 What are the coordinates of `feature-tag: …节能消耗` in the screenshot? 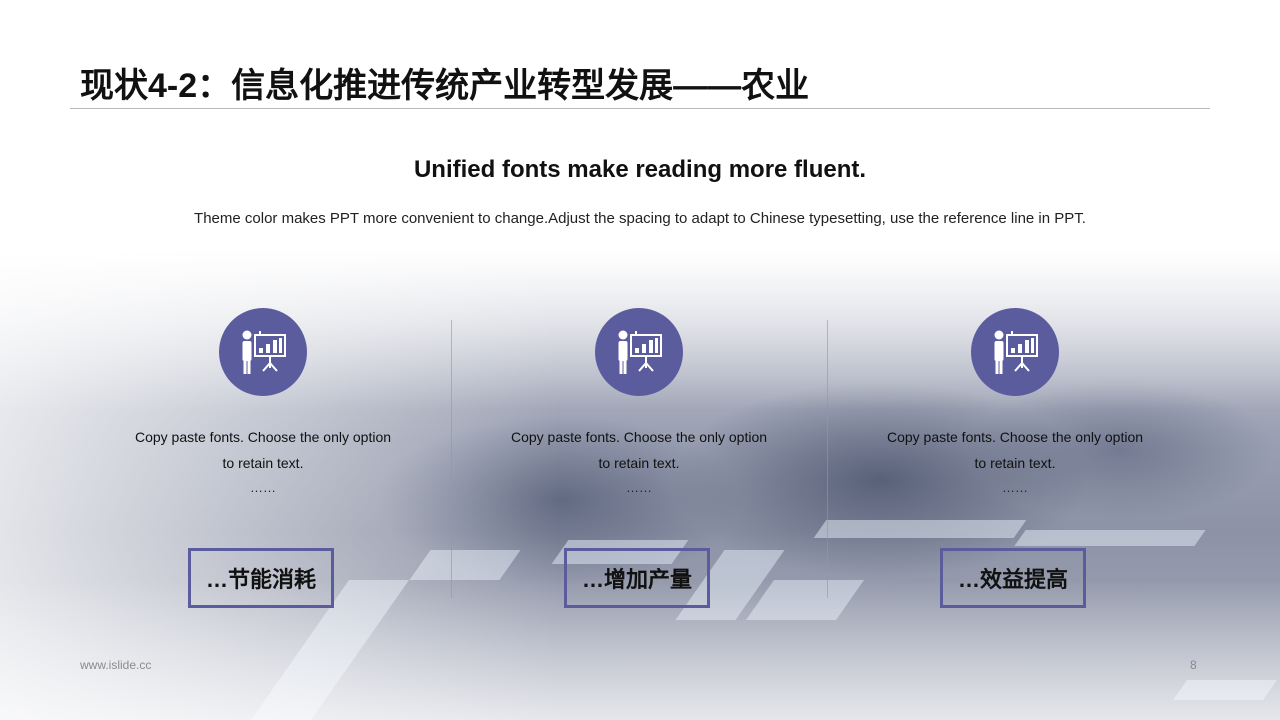 It's located at (261, 578).